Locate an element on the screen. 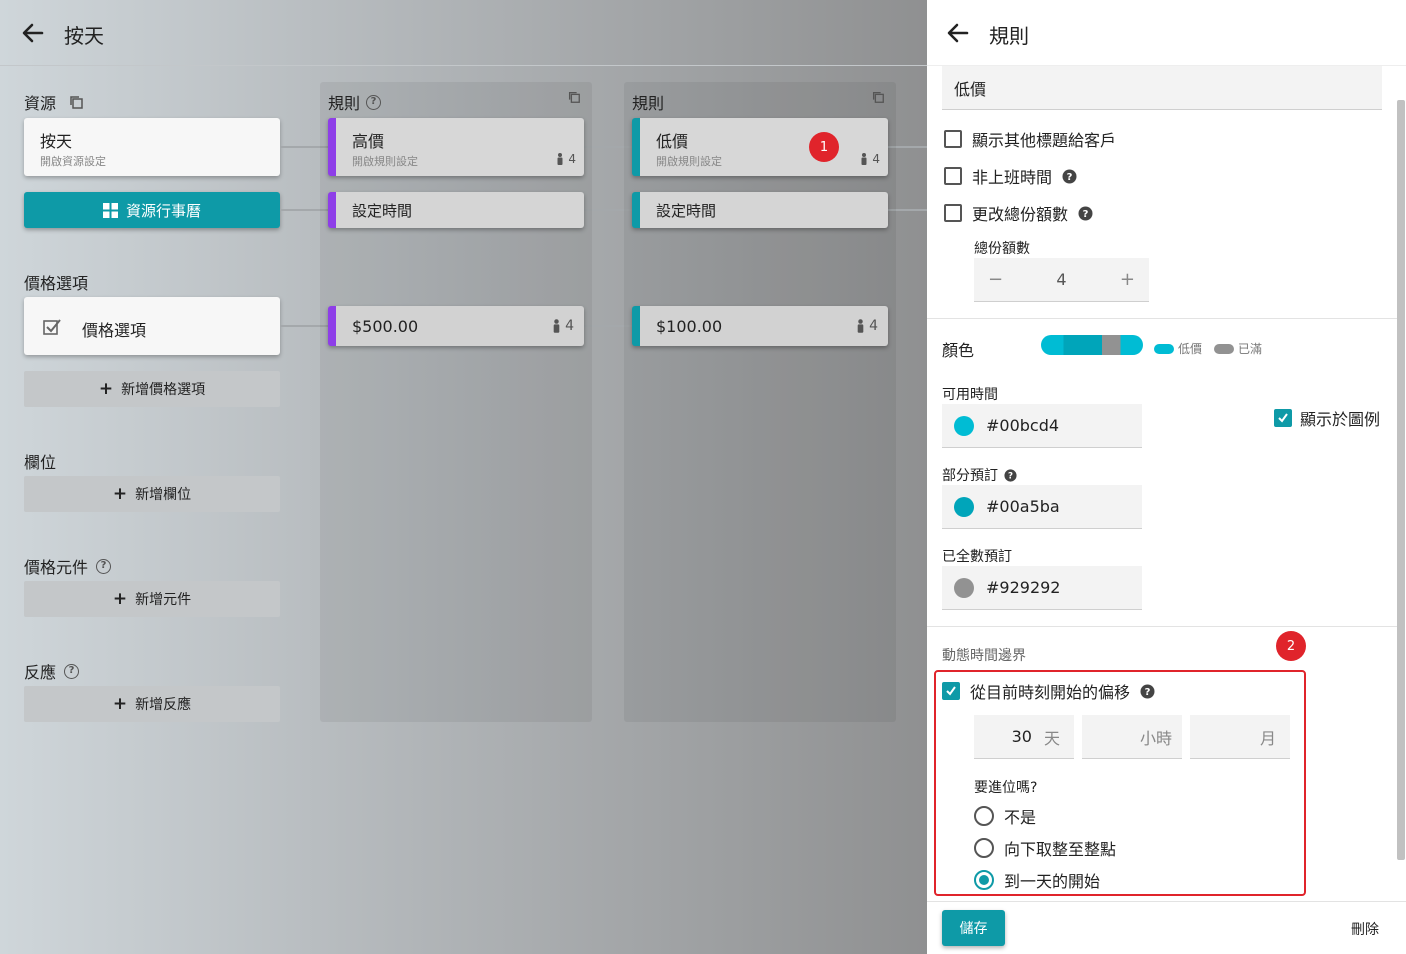 The image size is (1406, 954). radio-label: 向下取整至整點 is located at coordinates (1060, 849).